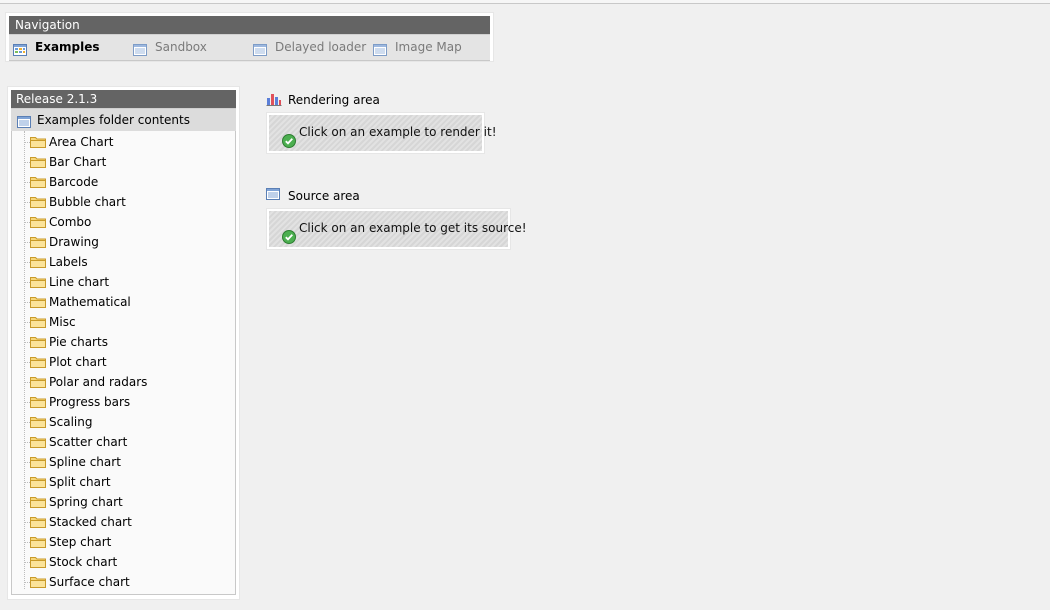 The height and width of the screenshot is (610, 1050). Describe the element at coordinates (124, 182) in the screenshot. I see `tree-folder-item: Barcode` at that location.